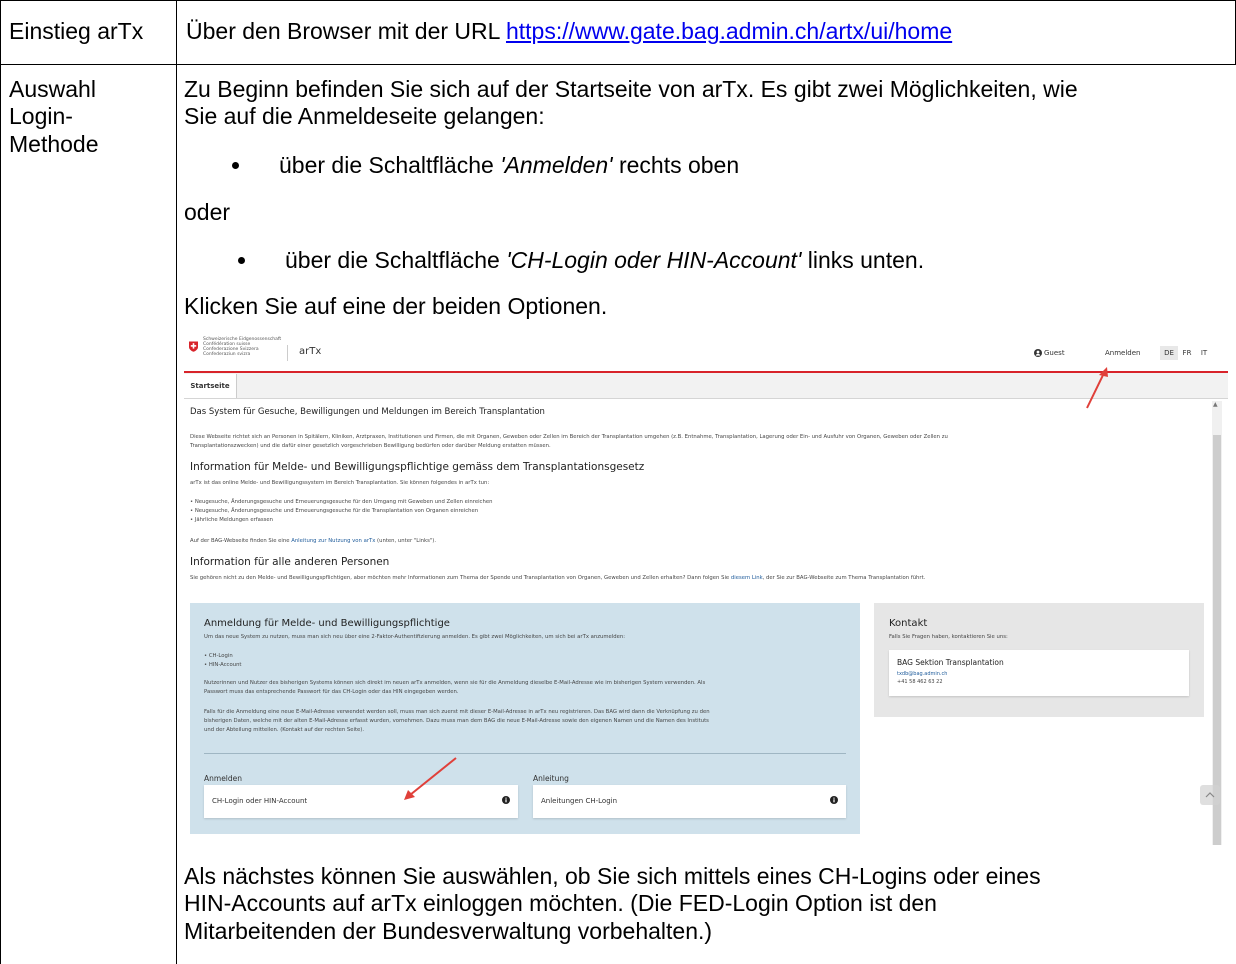  What do you see at coordinates (176, 482) in the screenshot?
I see `table-column-divider` at bounding box center [176, 482].